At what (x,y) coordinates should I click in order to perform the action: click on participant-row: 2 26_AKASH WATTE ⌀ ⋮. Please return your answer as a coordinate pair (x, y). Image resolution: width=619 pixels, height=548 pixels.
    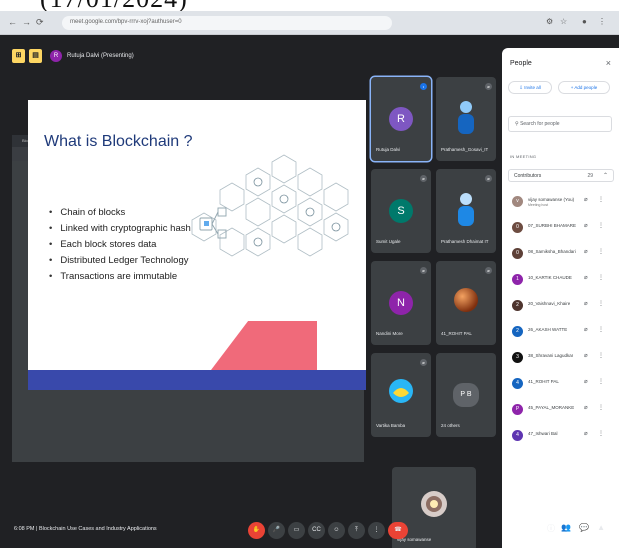
    Looking at the image, I should click on (562, 333).